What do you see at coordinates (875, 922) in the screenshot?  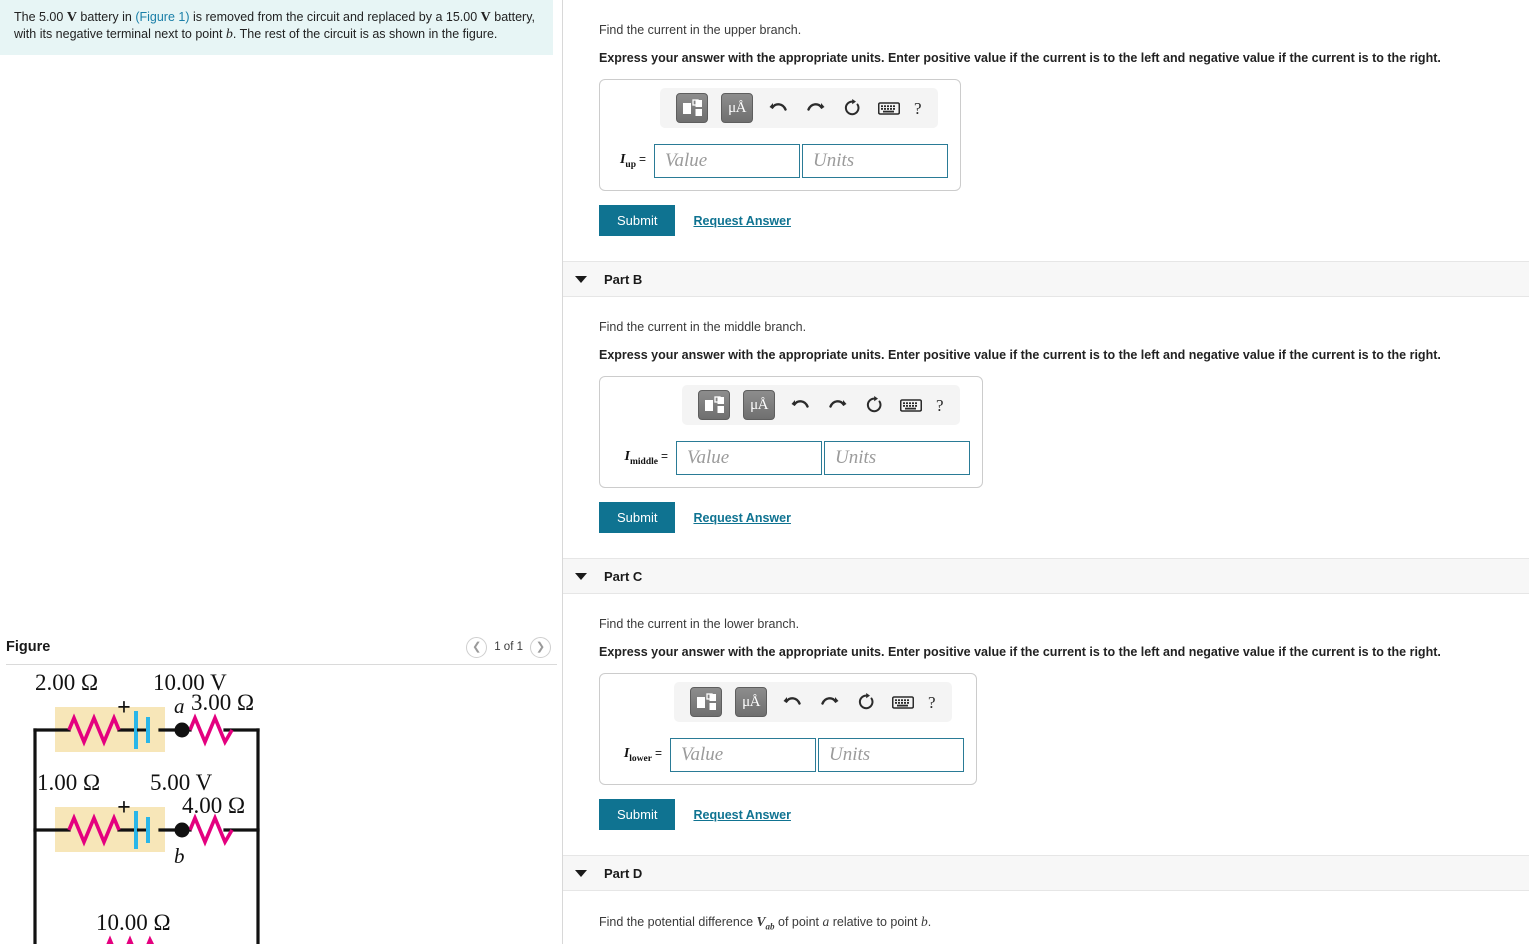 I see `part-d-prompt-3: relative to point` at bounding box center [875, 922].